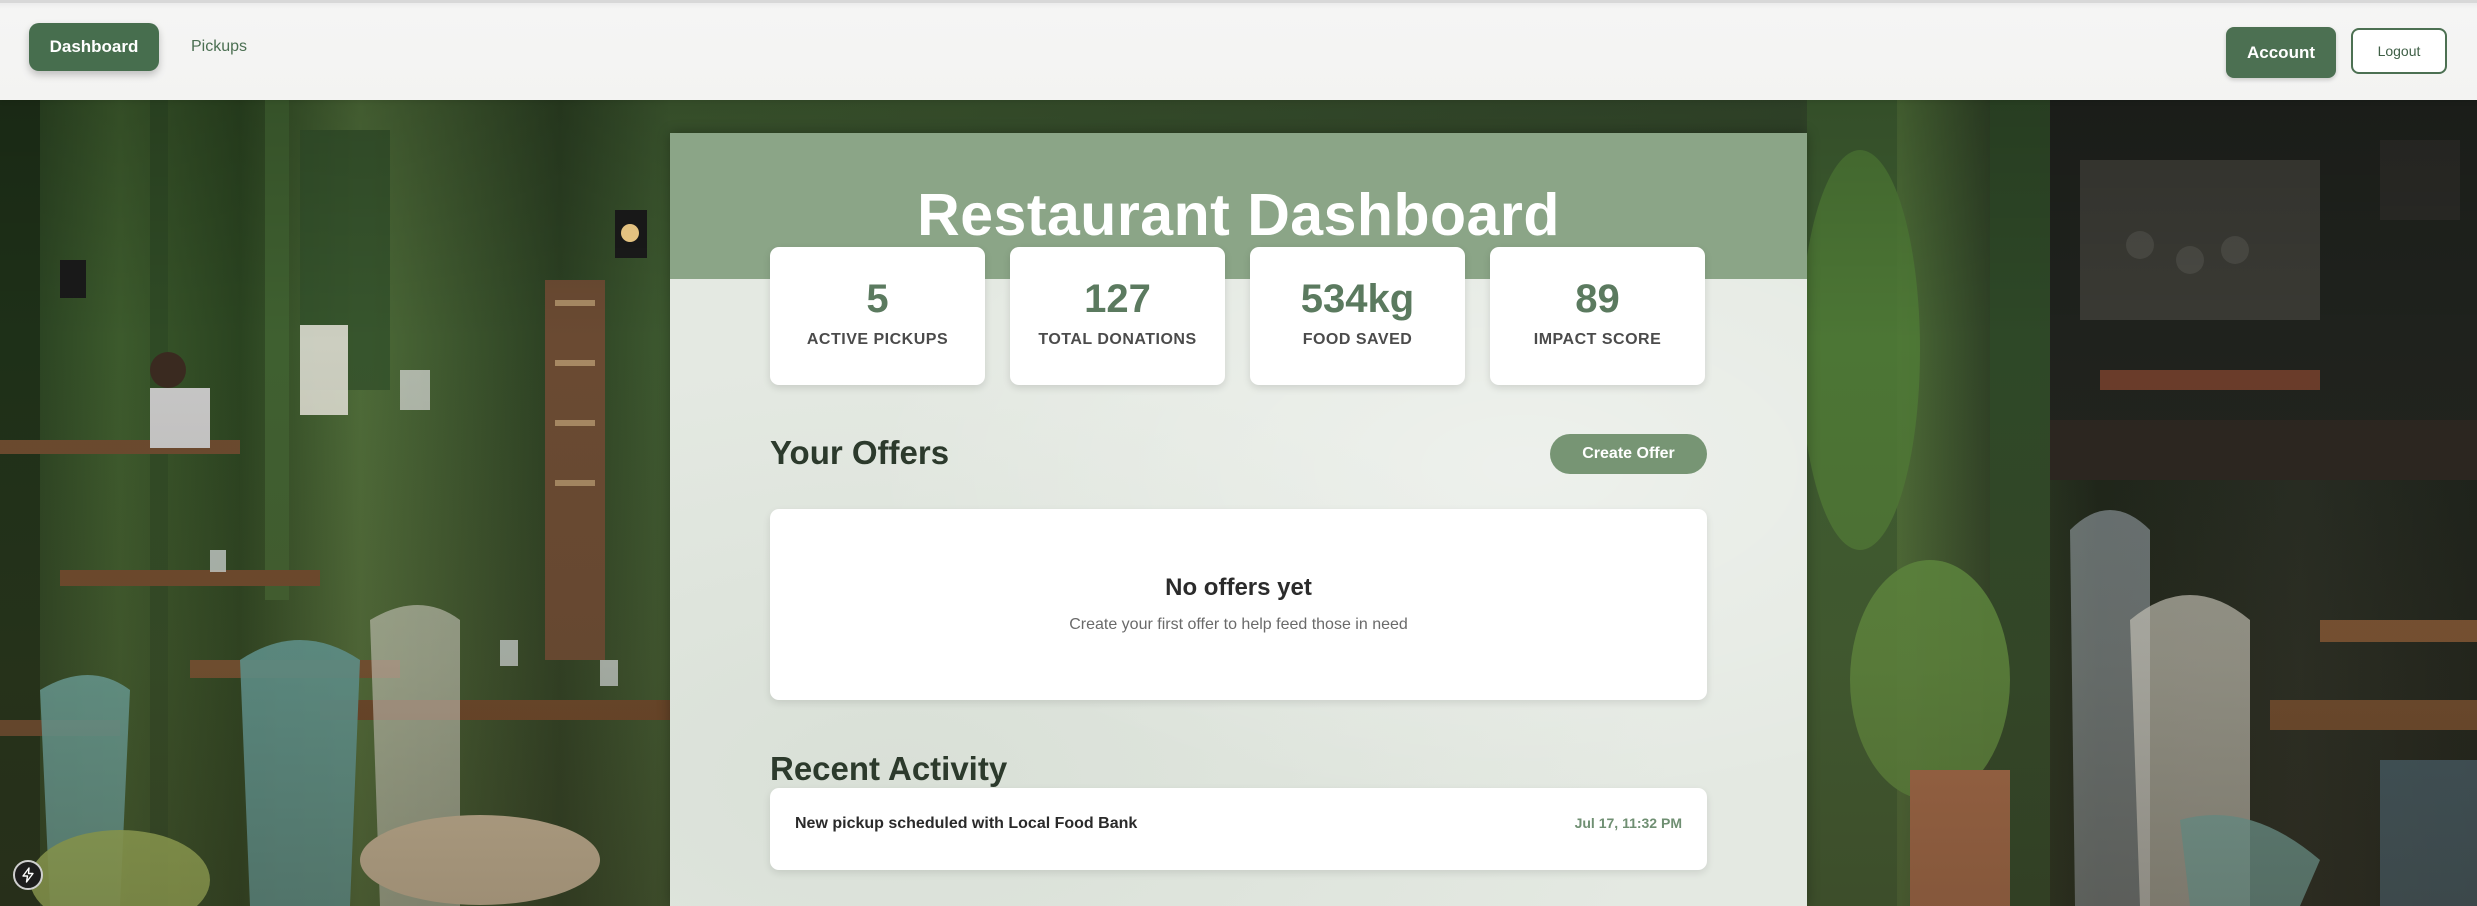  What do you see at coordinates (889, 768) in the screenshot?
I see `activity-section-title: Recent Activity` at bounding box center [889, 768].